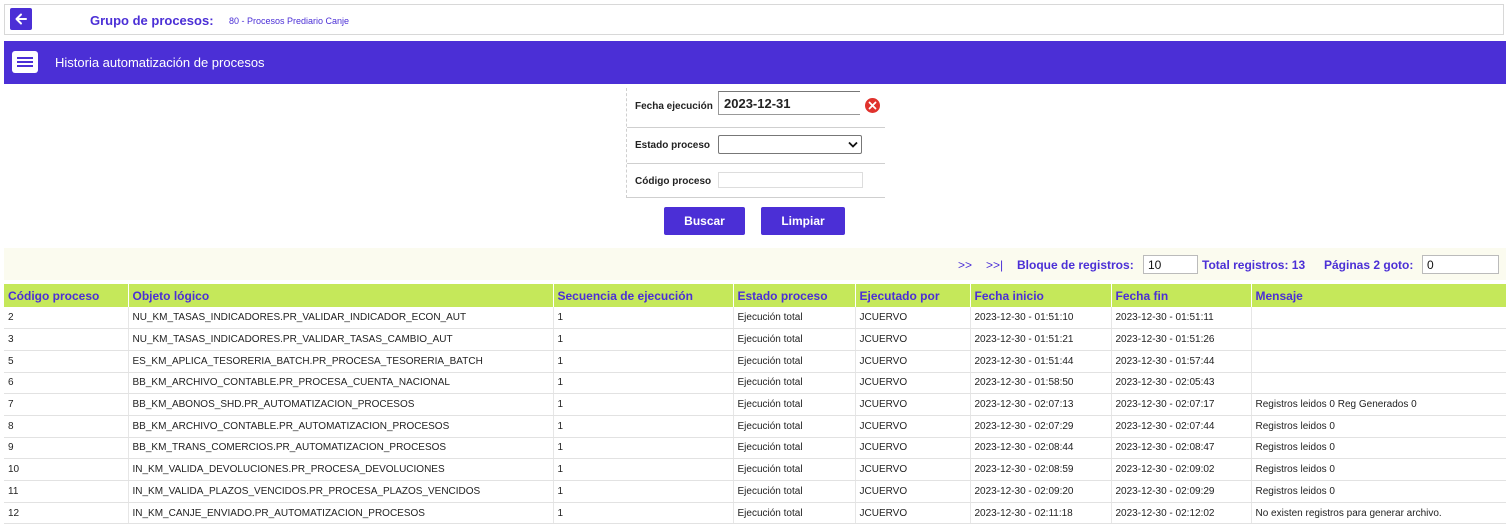 The height and width of the screenshot is (528, 1509). Describe the element at coordinates (1460, 264) in the screenshot. I see `goto-input` at that location.